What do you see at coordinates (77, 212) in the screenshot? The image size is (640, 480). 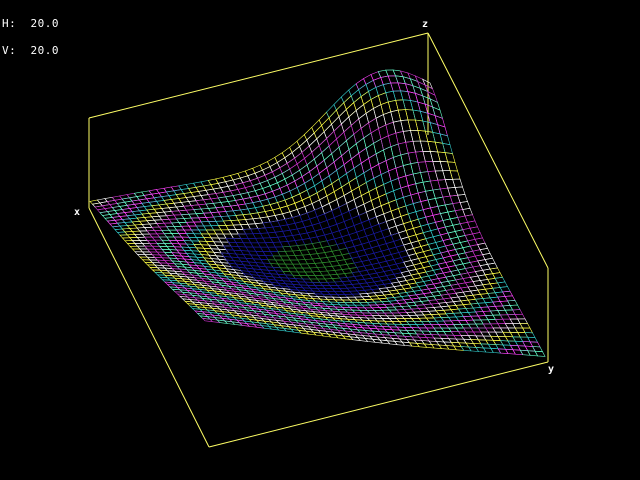 I see `axis-label-x: x` at bounding box center [77, 212].